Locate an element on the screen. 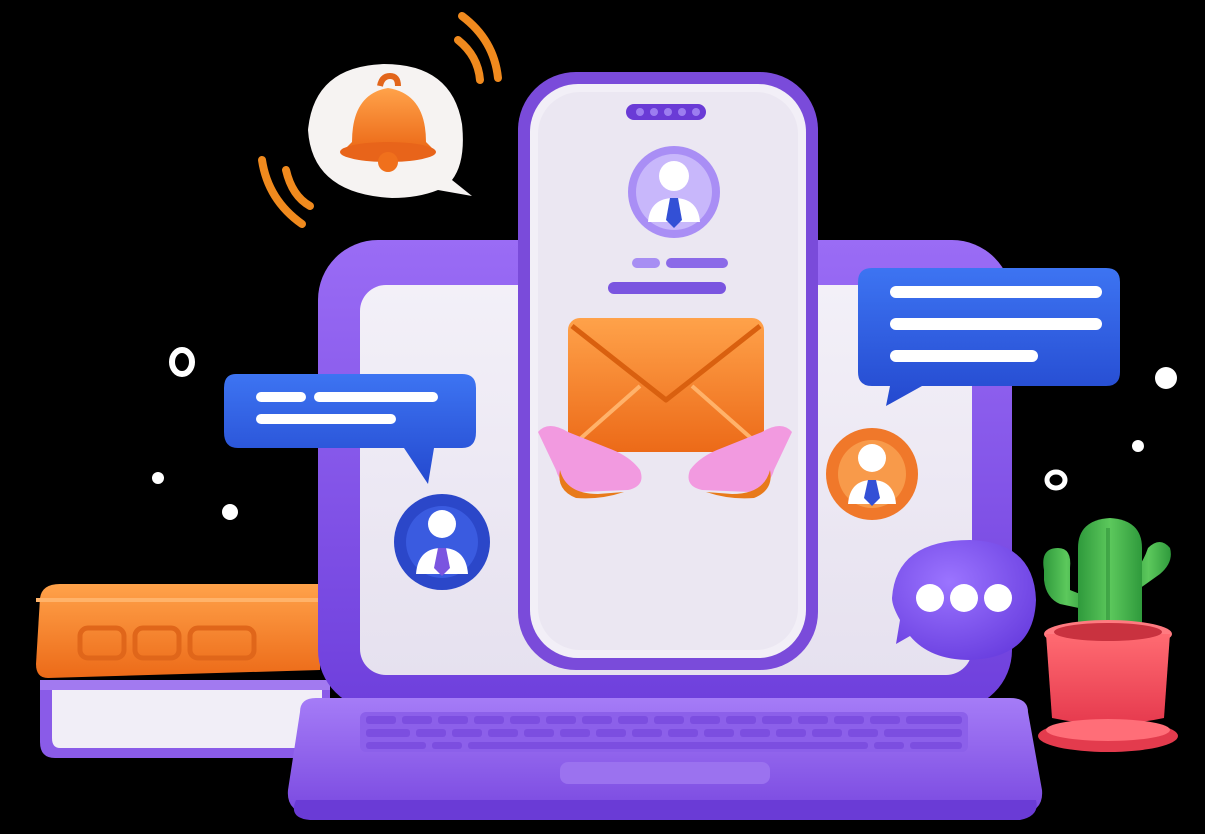  books-icon is located at coordinates (183, 671).